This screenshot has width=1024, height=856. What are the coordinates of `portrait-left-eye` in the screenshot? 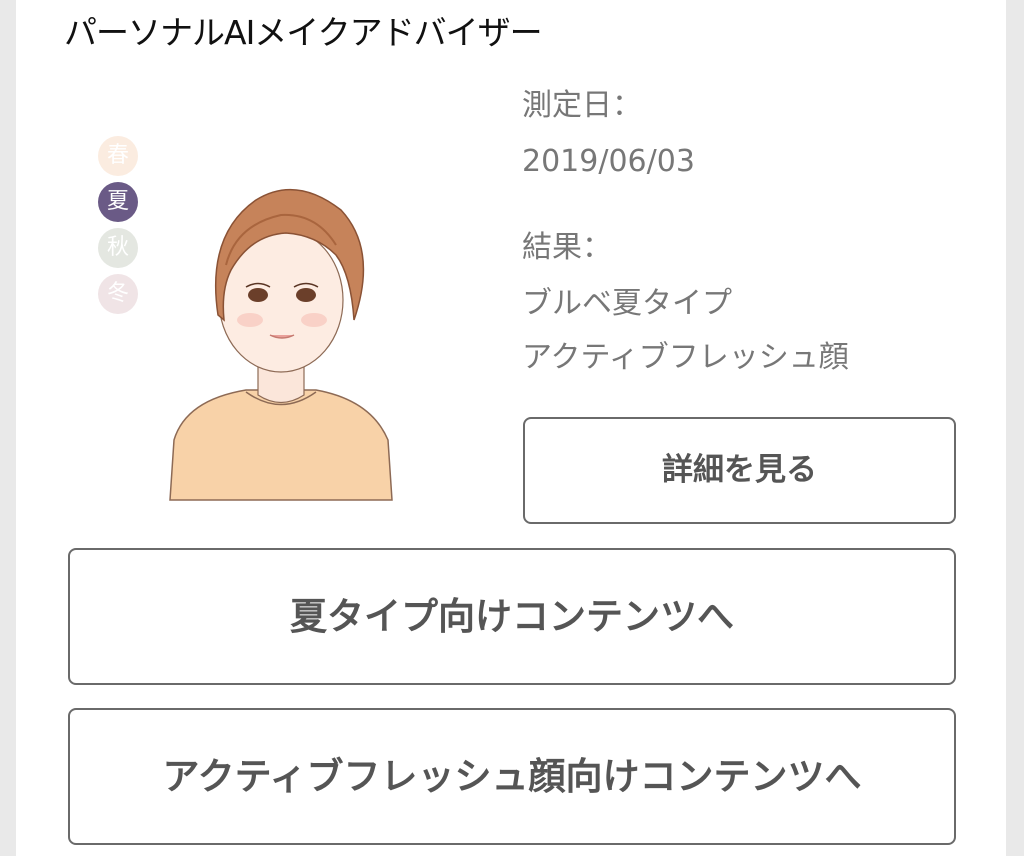 It's located at (258, 295).